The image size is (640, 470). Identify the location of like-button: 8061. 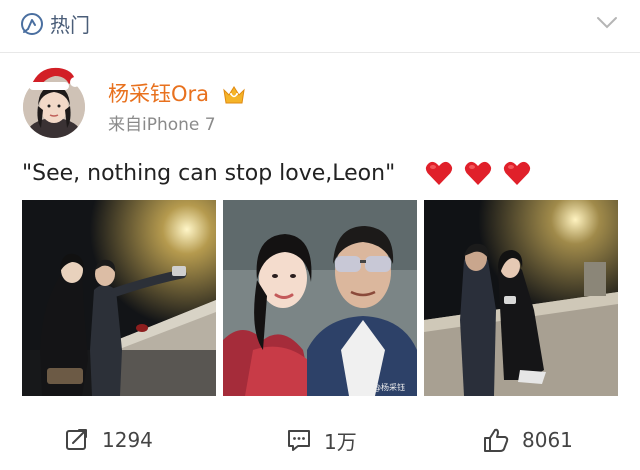
(527, 440).